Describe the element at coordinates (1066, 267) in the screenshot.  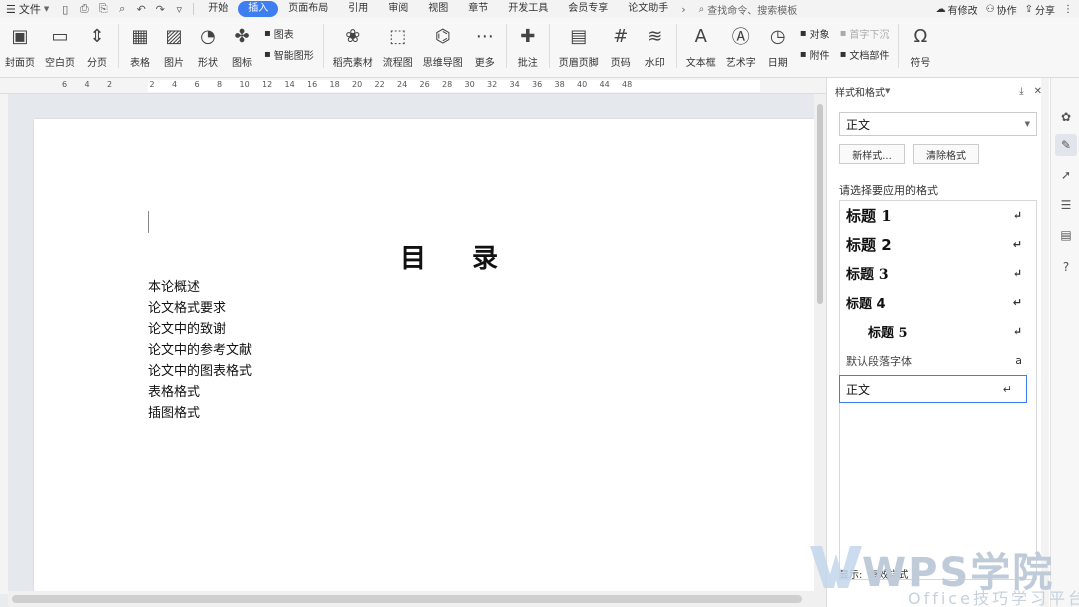
I see `help-icon: ?` at that location.